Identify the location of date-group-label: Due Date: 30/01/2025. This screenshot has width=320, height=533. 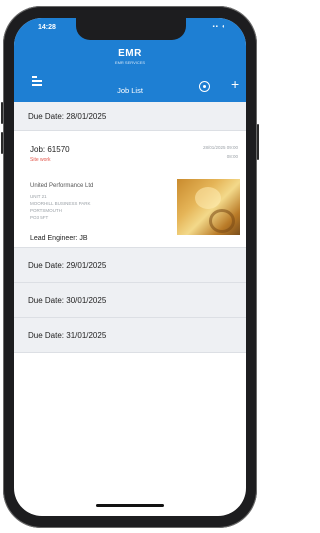
(67, 300).